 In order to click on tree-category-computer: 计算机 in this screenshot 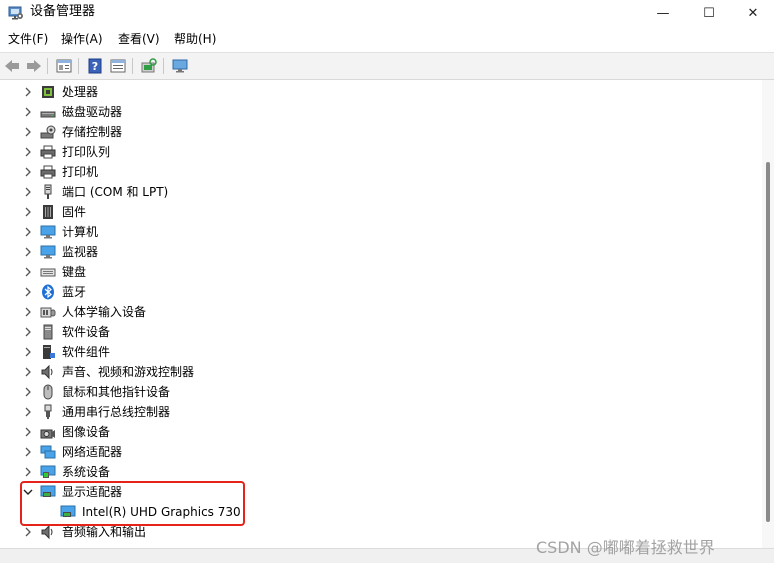, I will do `click(380, 232)`.